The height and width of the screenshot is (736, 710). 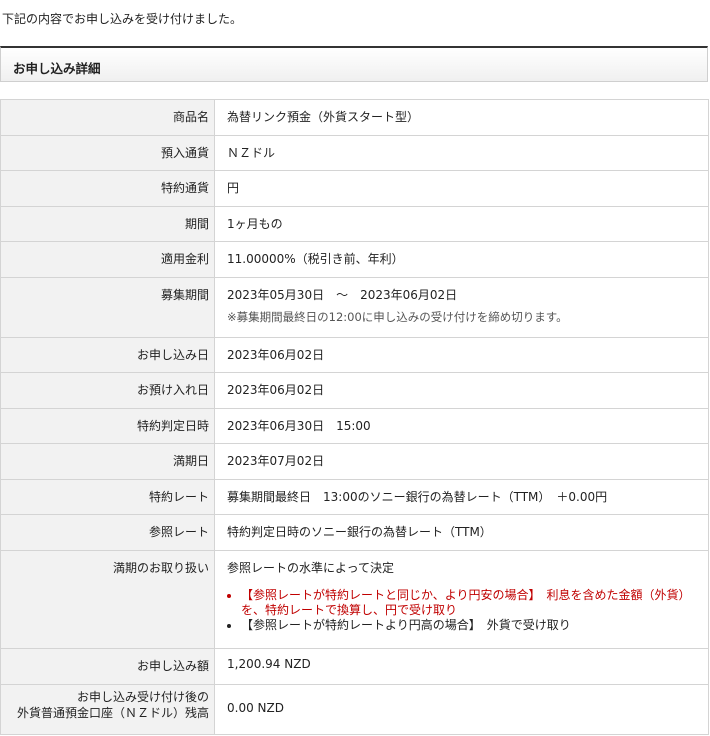 I want to click on table-row-maturity-date: 満期日 2023年07月02日, so click(x=354, y=461).